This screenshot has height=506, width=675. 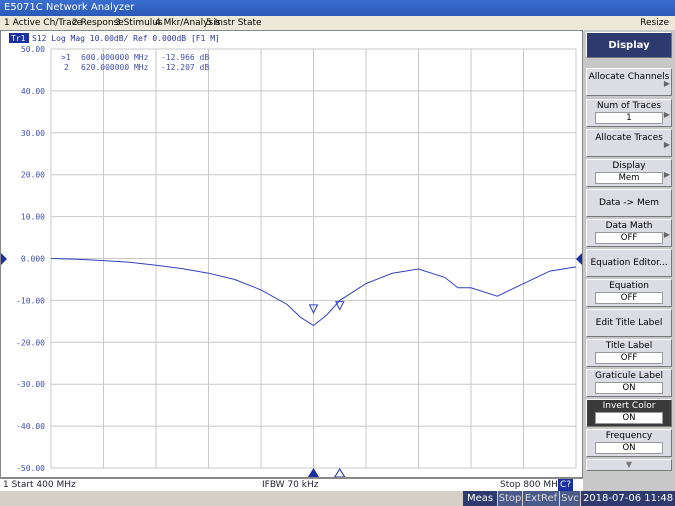 What do you see at coordinates (66, 67) in the screenshot?
I see `marker-2-id: 2` at bounding box center [66, 67].